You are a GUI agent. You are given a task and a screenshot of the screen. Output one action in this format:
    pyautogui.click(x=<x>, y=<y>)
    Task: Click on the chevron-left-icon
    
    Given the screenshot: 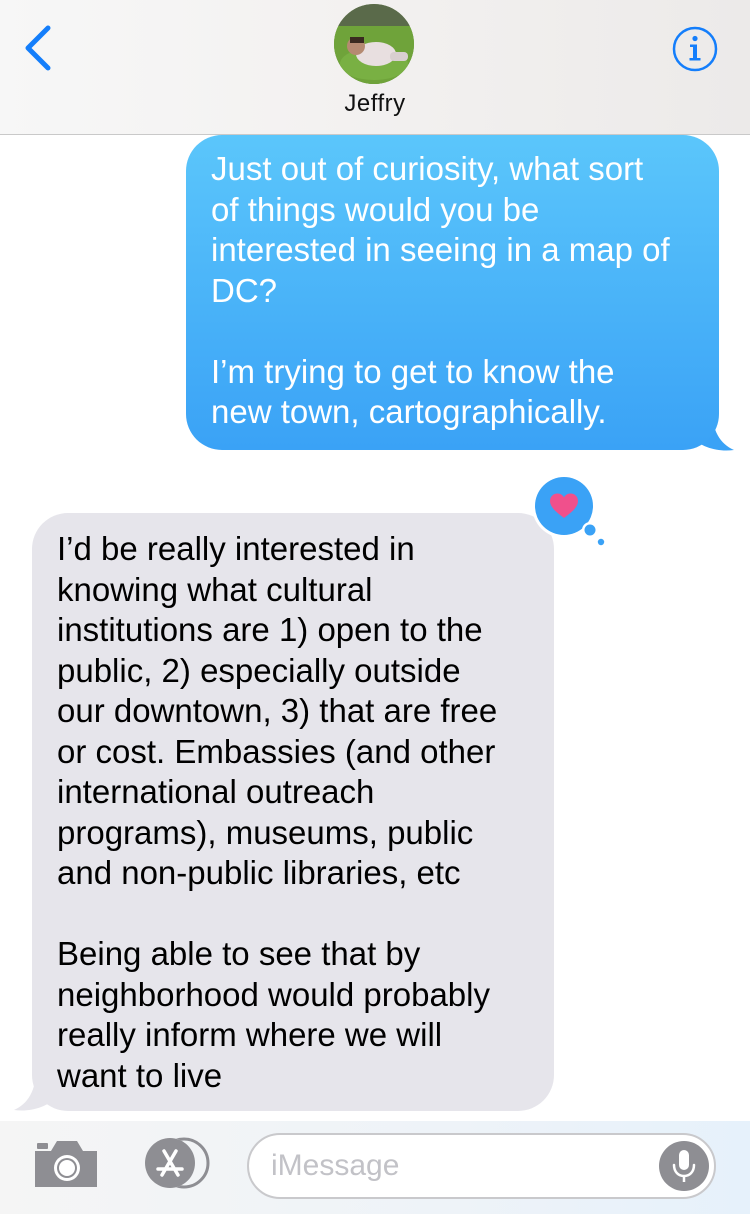 What is the action you would take?
    pyautogui.click(x=38, y=48)
    